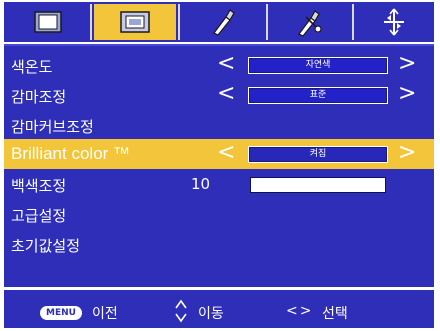 This screenshot has width=440, height=331. I want to click on menu-key-badge: MENU, so click(61, 313).